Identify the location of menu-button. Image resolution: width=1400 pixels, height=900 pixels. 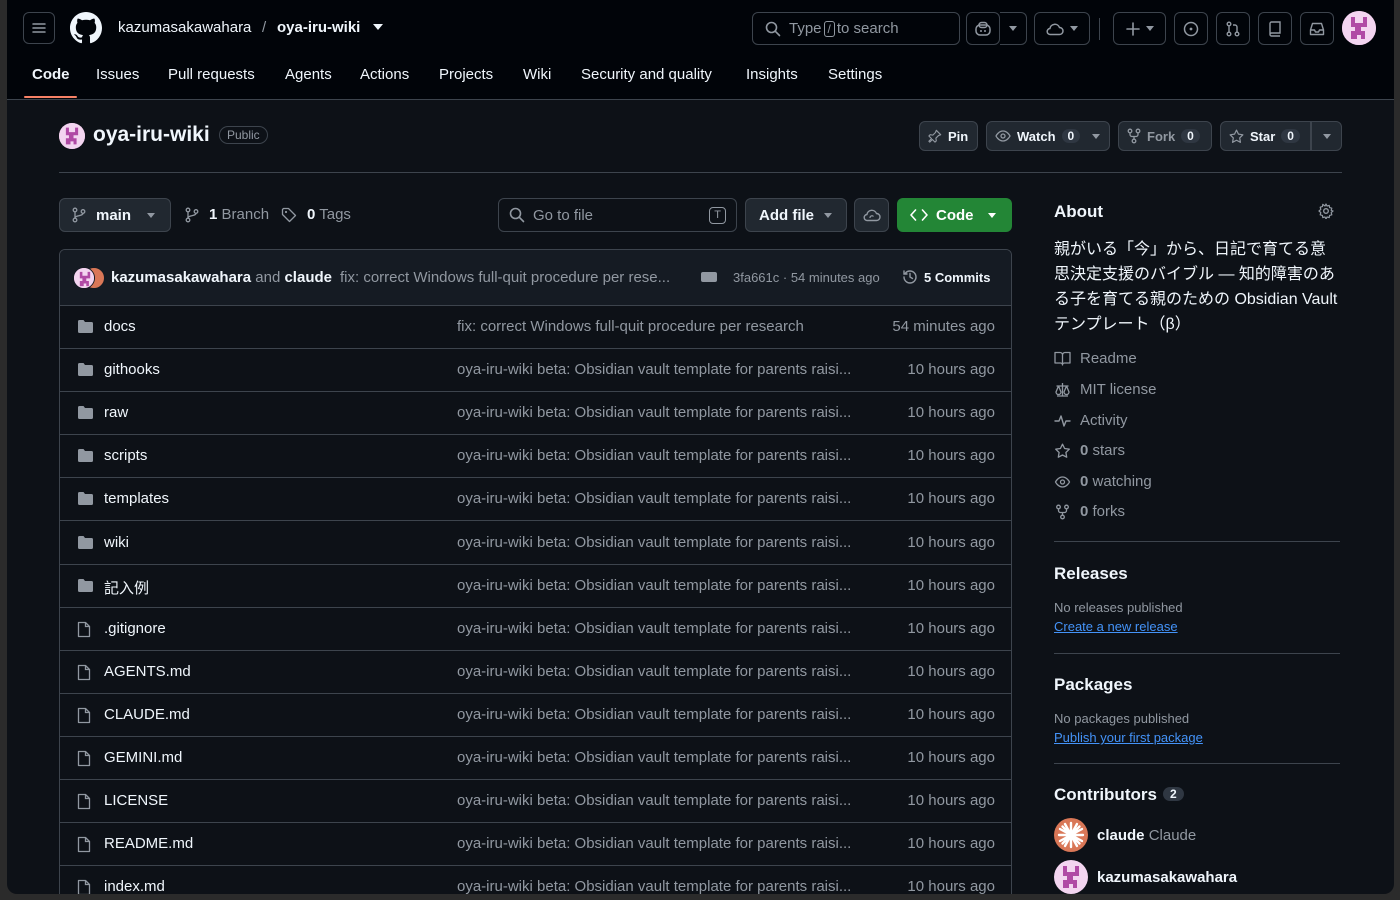
(39, 28).